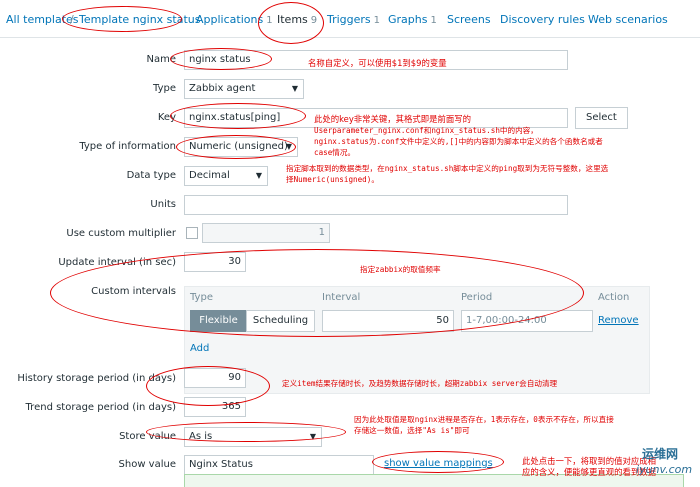  What do you see at coordinates (215, 378) in the screenshot?
I see `history-storage-input: 90` at bounding box center [215, 378].